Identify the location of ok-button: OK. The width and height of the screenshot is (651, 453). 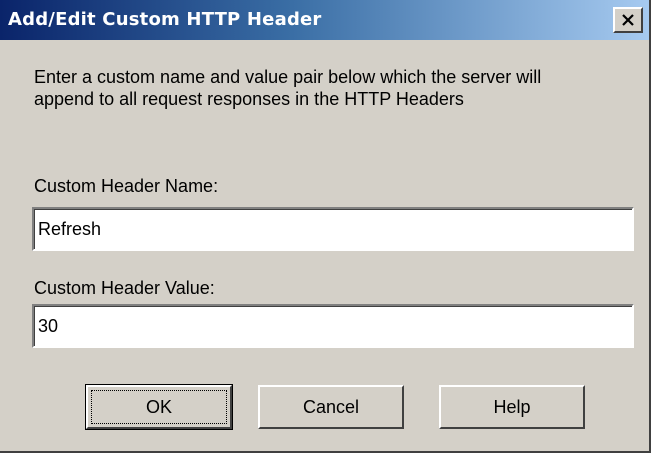
(159, 407).